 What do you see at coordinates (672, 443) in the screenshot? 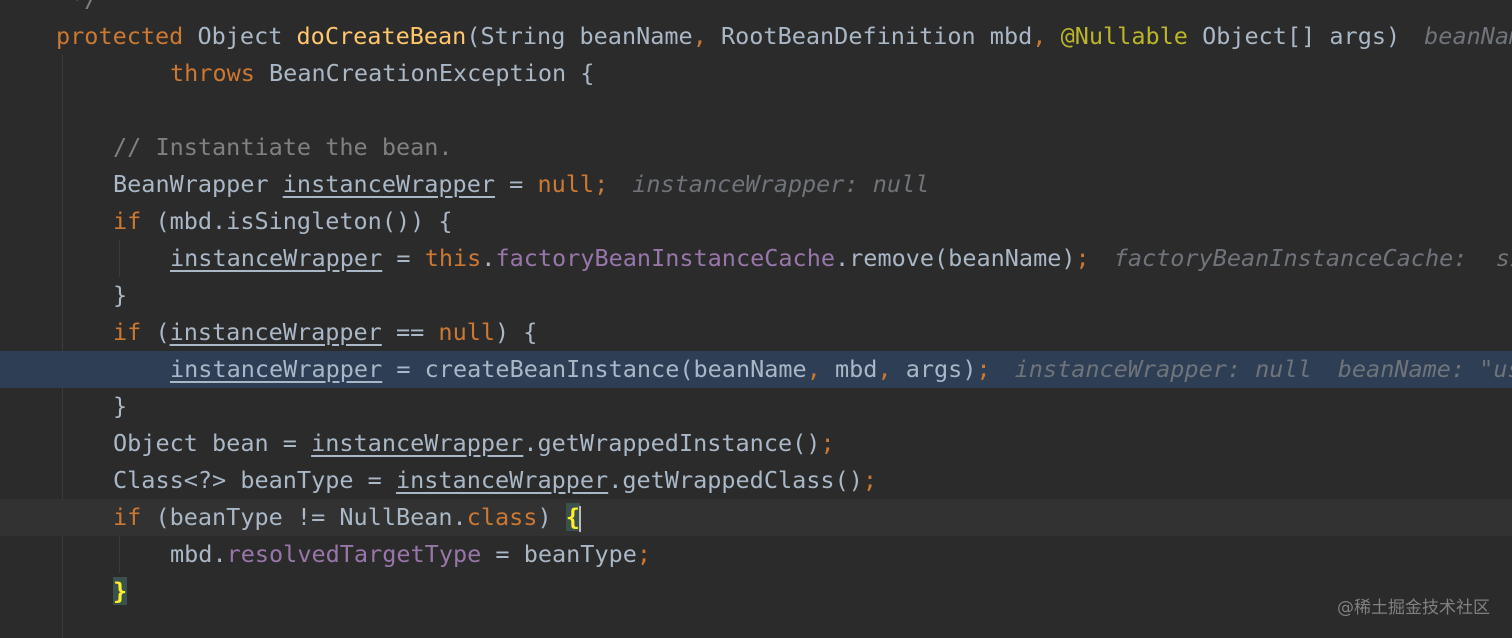
I see `code-token: .getWrappedInstance()` at bounding box center [672, 443].